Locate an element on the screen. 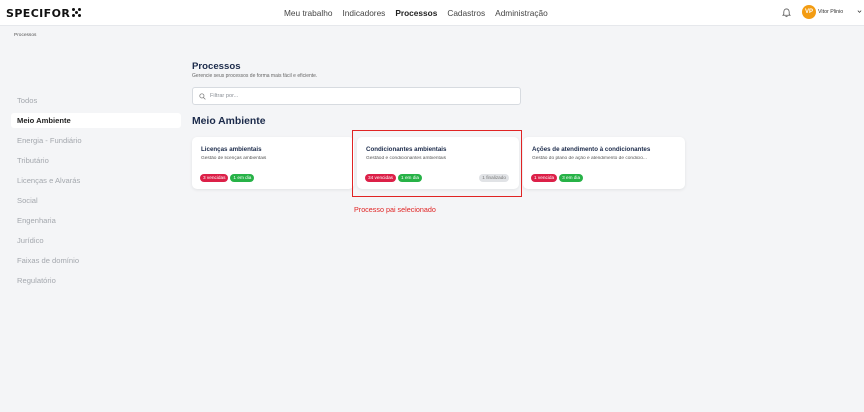 The height and width of the screenshot is (412, 864). card-badges: 1 vencida 3 em dia is located at coordinates (557, 178).